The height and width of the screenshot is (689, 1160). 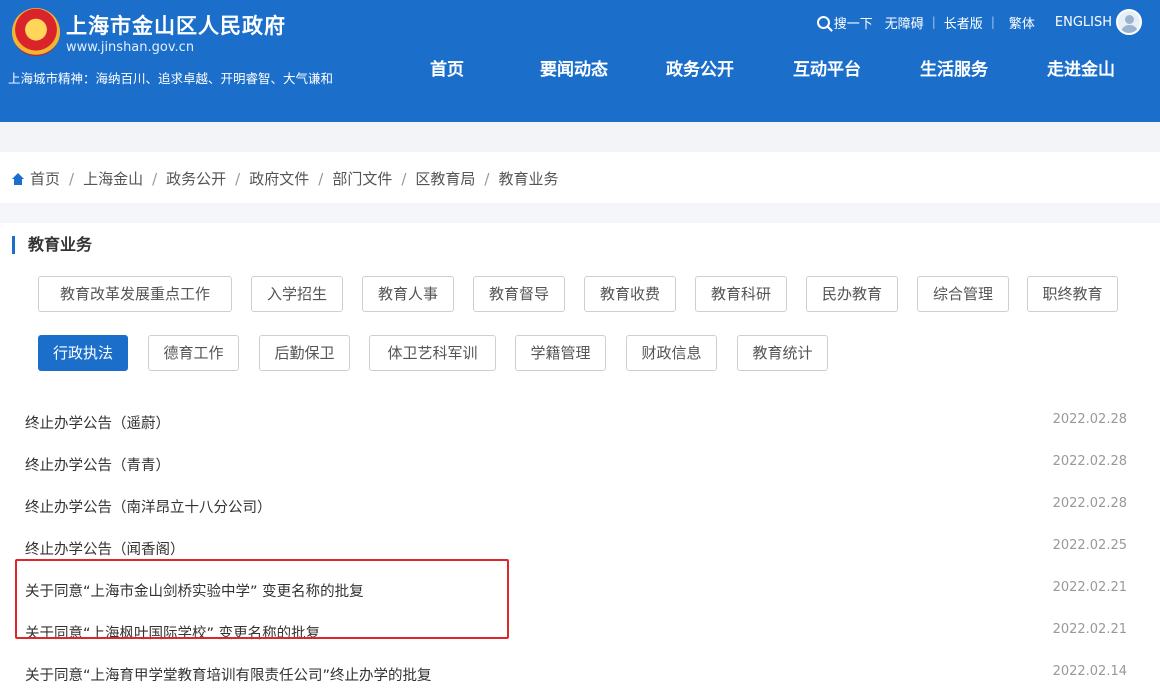 I want to click on tag-logistics-security: 后勤保卫, so click(x=304, y=353).